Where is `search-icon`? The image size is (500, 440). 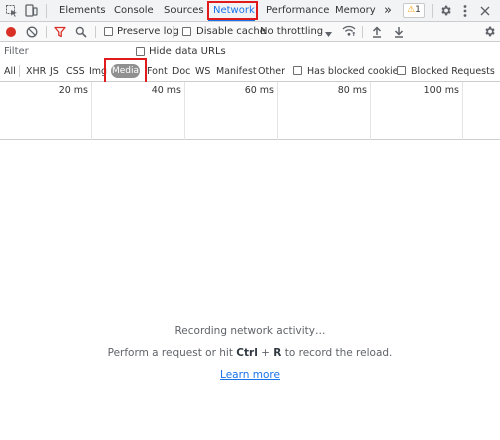 search-icon is located at coordinates (81, 32).